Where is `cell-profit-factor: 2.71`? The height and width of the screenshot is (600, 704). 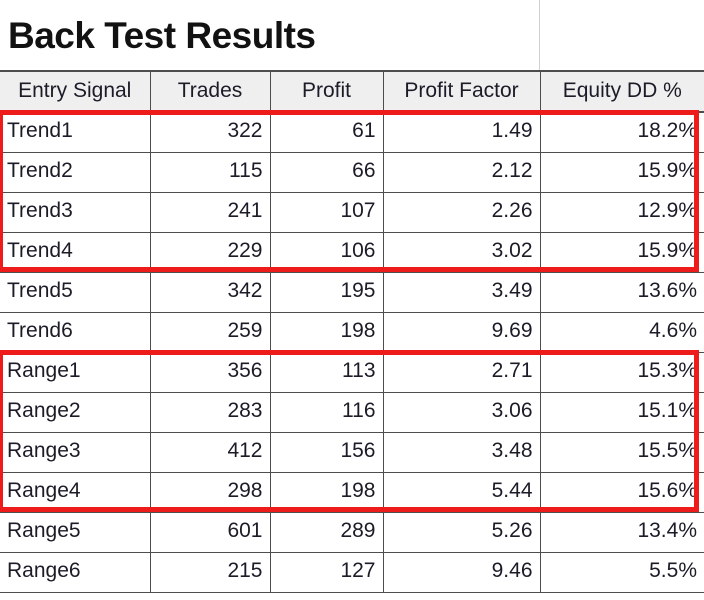
cell-profit-factor: 2.71 is located at coordinates (462, 372).